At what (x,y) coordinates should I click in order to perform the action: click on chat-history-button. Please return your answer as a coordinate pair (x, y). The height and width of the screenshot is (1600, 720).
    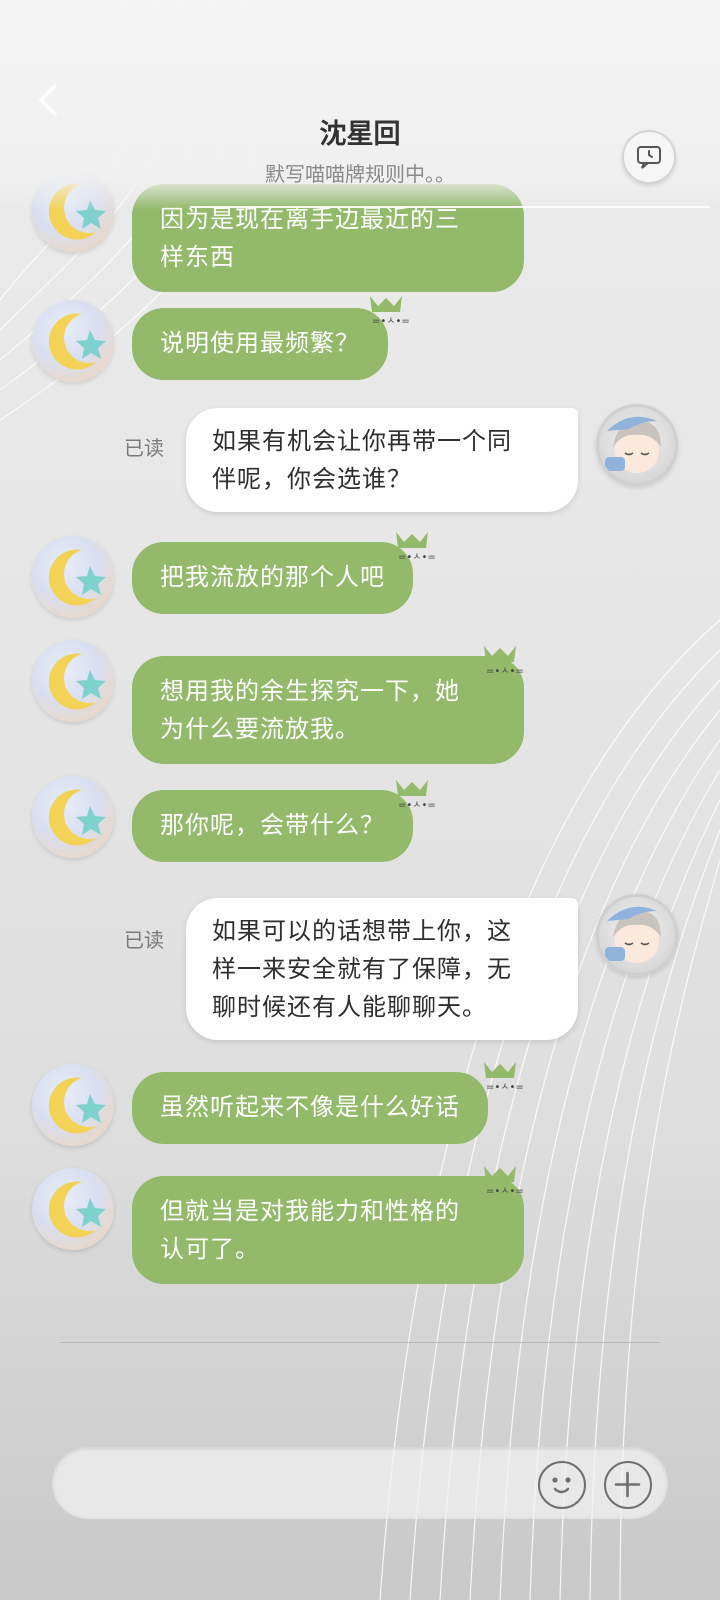
    Looking at the image, I should click on (649, 157).